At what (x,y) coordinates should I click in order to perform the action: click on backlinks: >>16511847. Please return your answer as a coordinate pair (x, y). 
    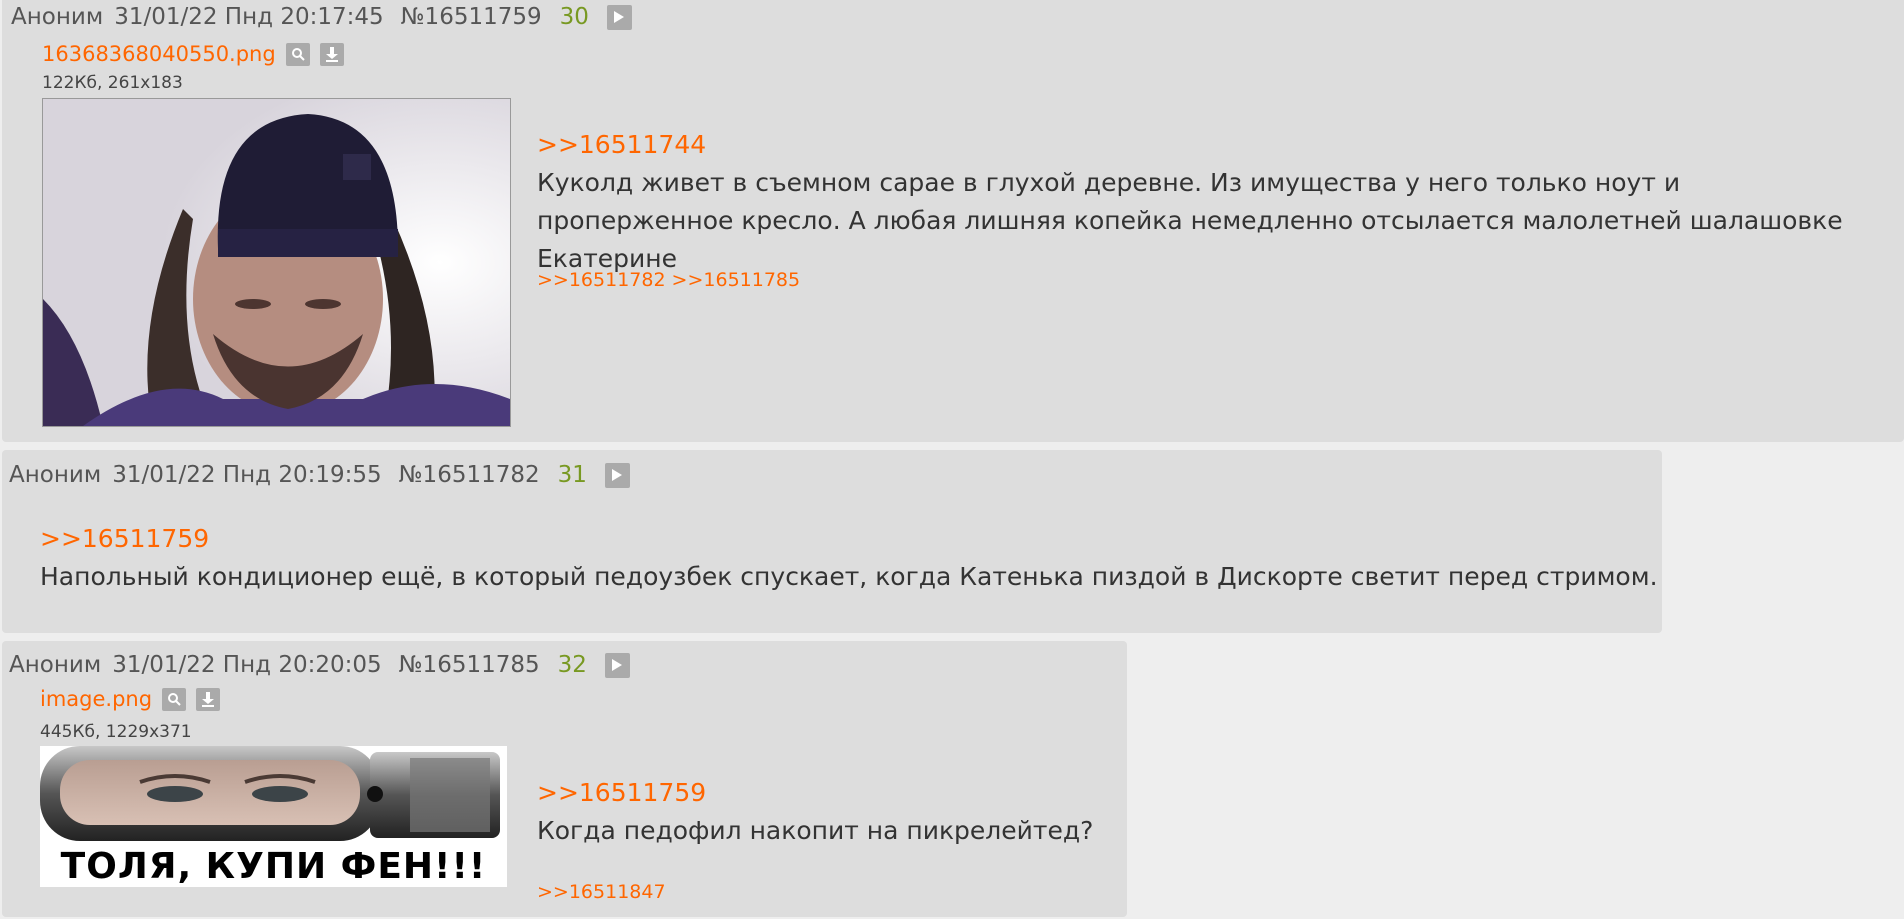
    Looking at the image, I should click on (604, 892).